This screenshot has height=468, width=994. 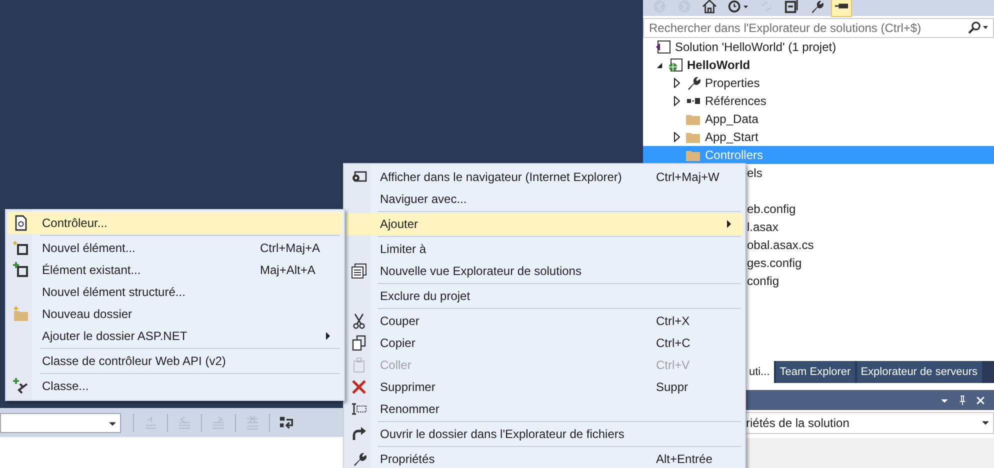 What do you see at coordinates (731, 137) in the screenshot?
I see `tree-item: App_Start` at bounding box center [731, 137].